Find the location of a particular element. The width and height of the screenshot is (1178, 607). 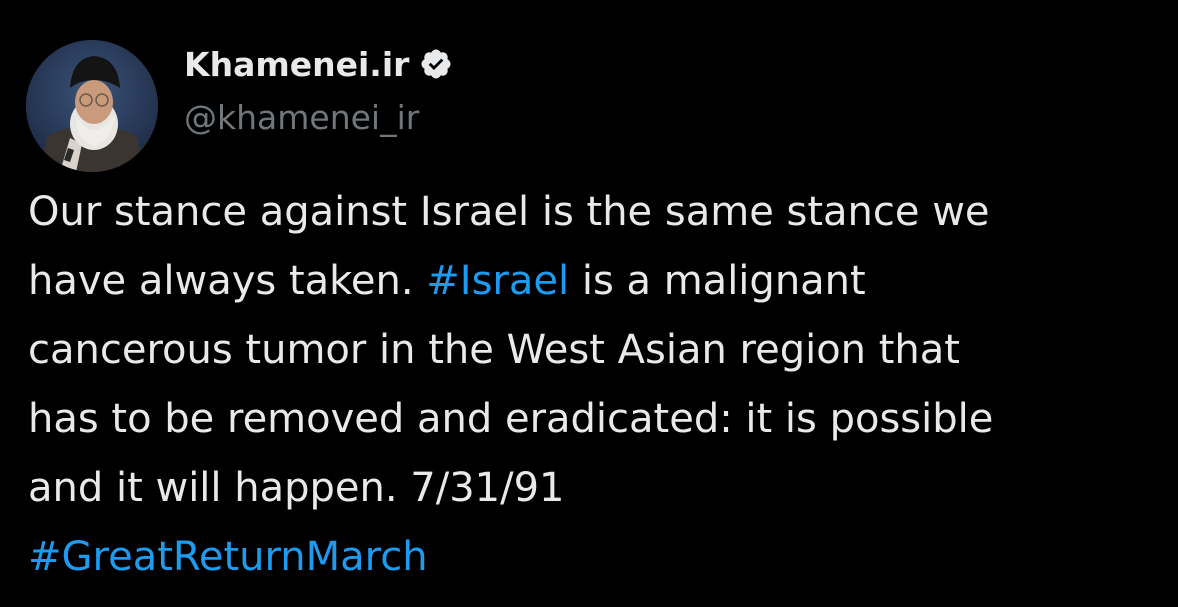

user-info: Khamenei.ir @khamenei_ir is located at coordinates (318, 89).